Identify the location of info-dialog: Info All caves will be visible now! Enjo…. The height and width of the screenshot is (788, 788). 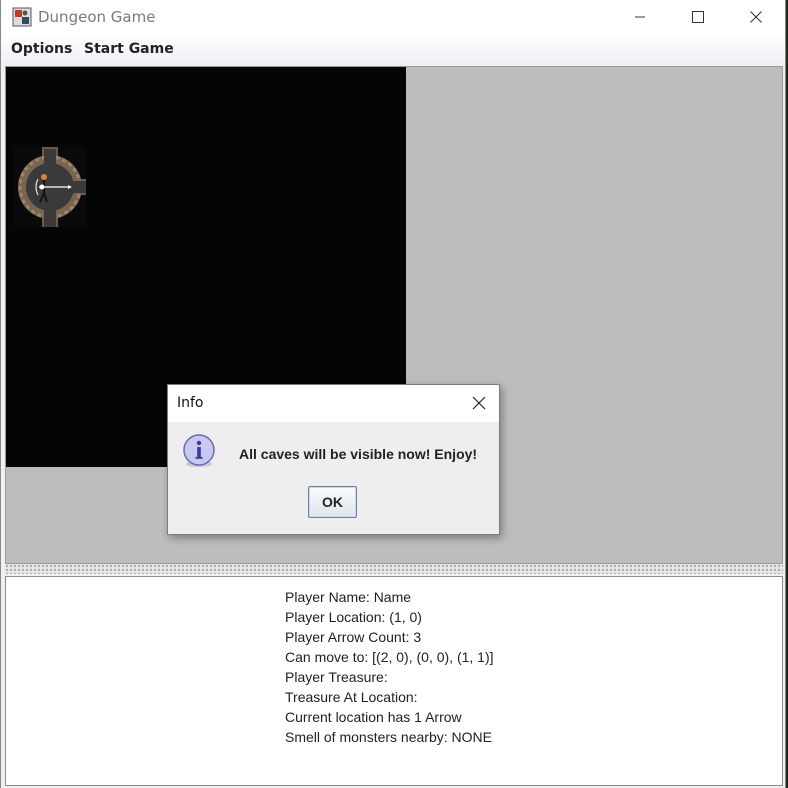
(333, 459).